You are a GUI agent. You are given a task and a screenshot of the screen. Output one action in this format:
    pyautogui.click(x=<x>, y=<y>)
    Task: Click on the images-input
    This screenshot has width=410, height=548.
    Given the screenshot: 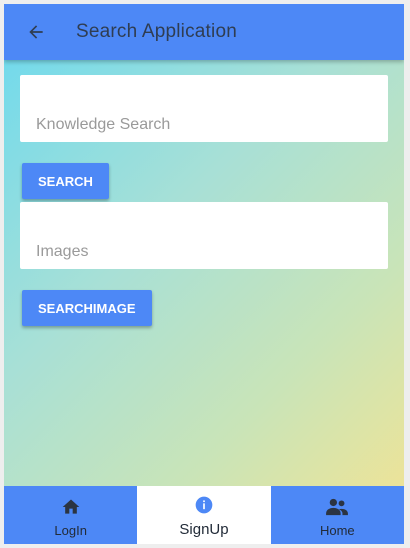 What is the action you would take?
    pyautogui.click(x=204, y=252)
    